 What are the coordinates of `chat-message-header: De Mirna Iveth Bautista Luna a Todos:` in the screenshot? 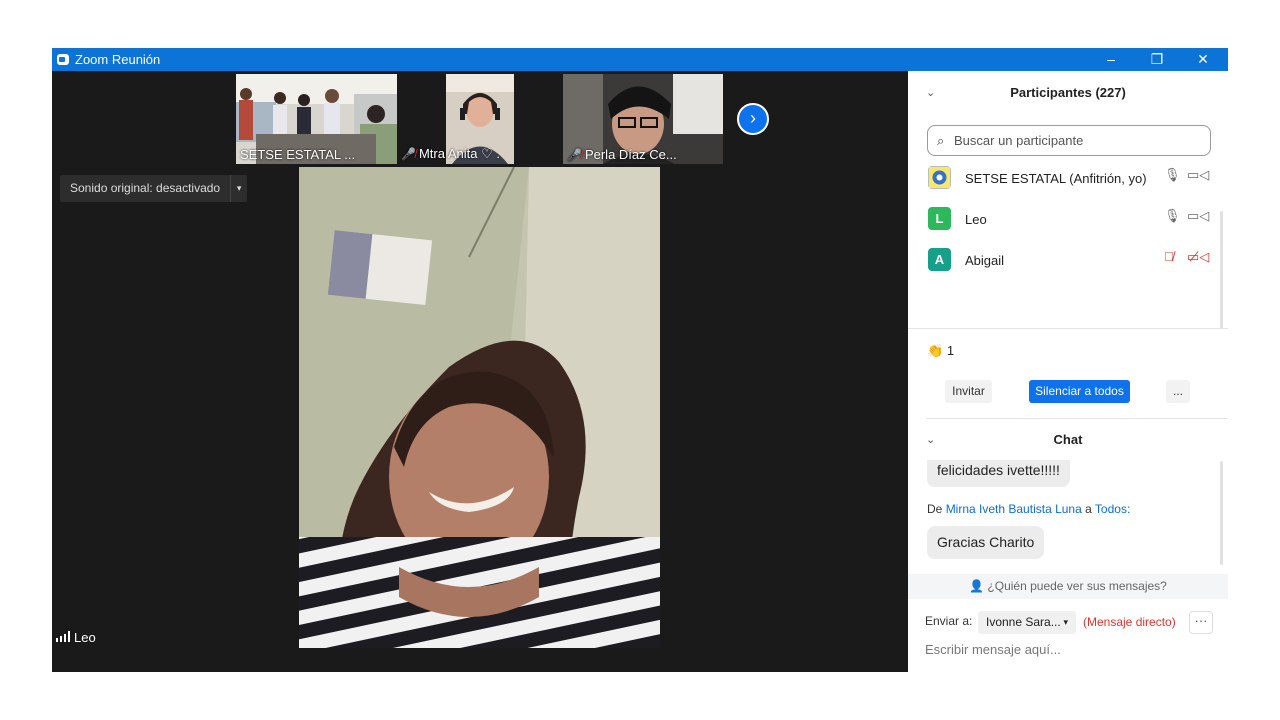 It's located at (1028, 509).